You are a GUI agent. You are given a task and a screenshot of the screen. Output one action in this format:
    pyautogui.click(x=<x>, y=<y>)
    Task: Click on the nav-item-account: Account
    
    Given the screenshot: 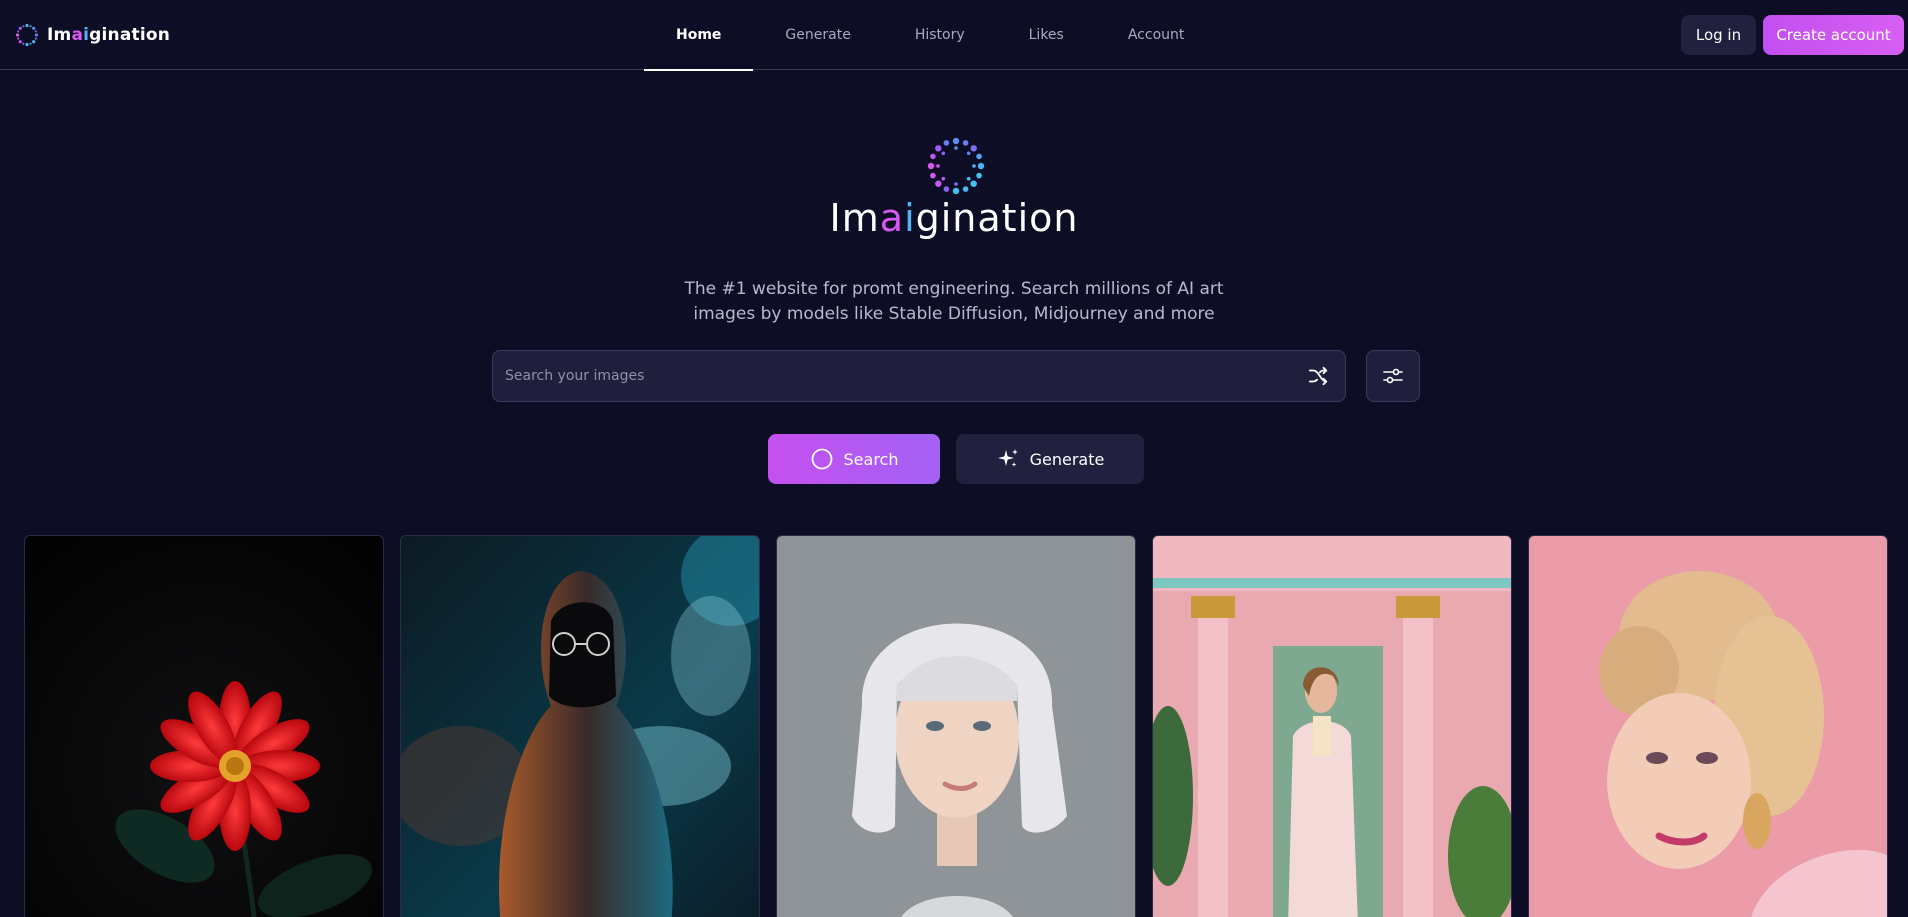 What is the action you would take?
    pyautogui.click(x=1156, y=35)
    